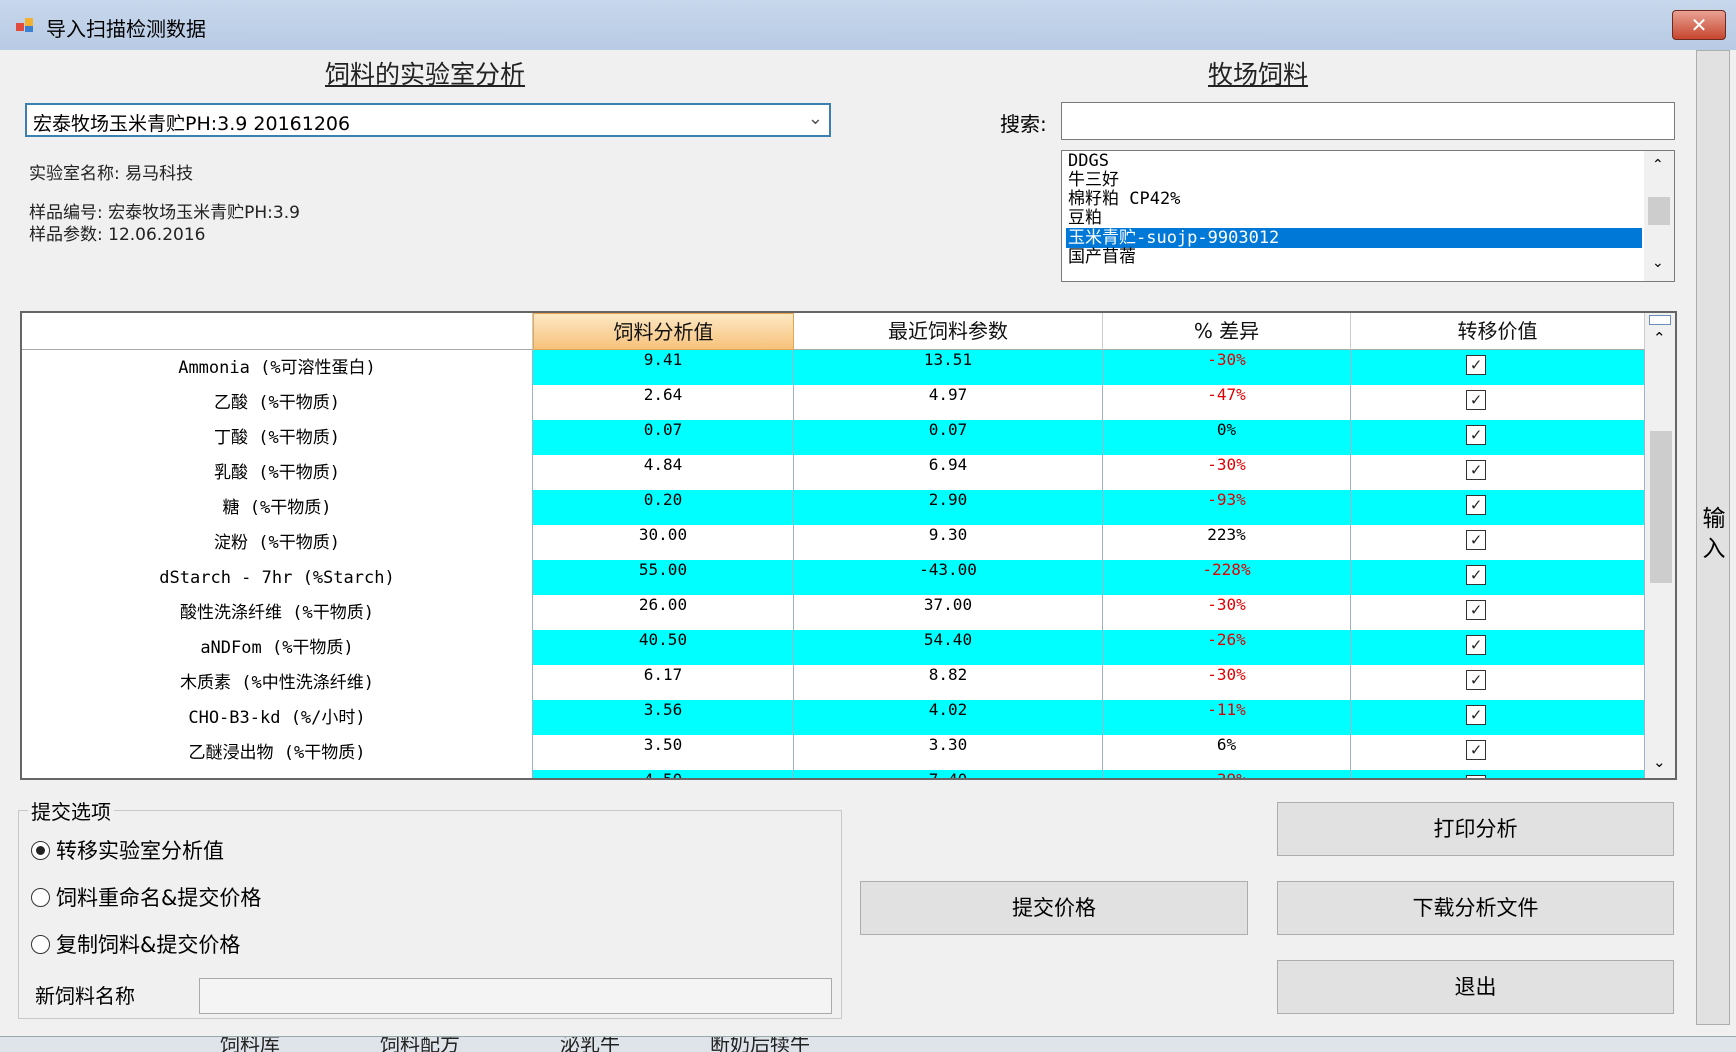  Describe the element at coordinates (277, 331) in the screenshot. I see `header-name` at that location.